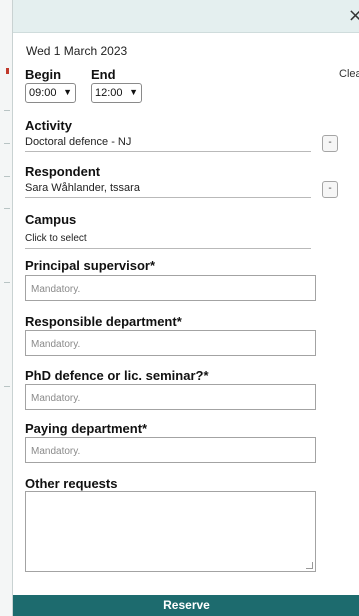  Describe the element at coordinates (168, 144) in the screenshot. I see `activity-value: Doctoral defence - NJ` at that location.